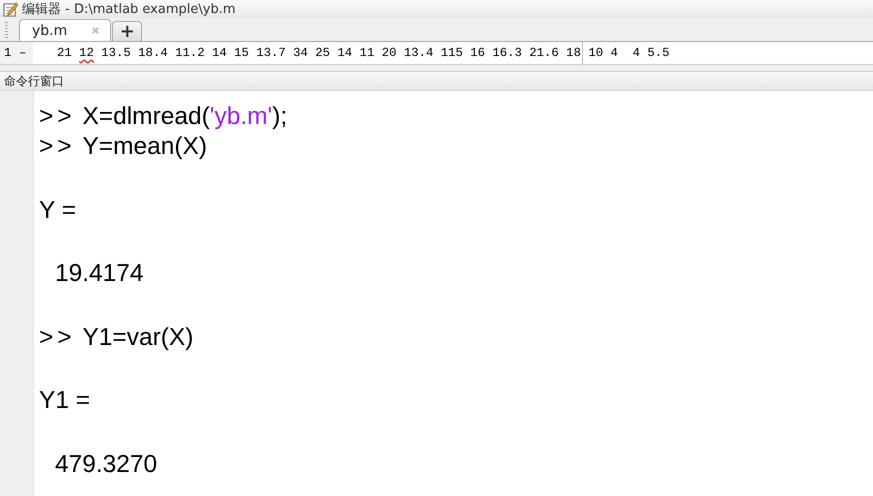 The image size is (873, 496). I want to click on notepad-pencil-icon, so click(10, 9).